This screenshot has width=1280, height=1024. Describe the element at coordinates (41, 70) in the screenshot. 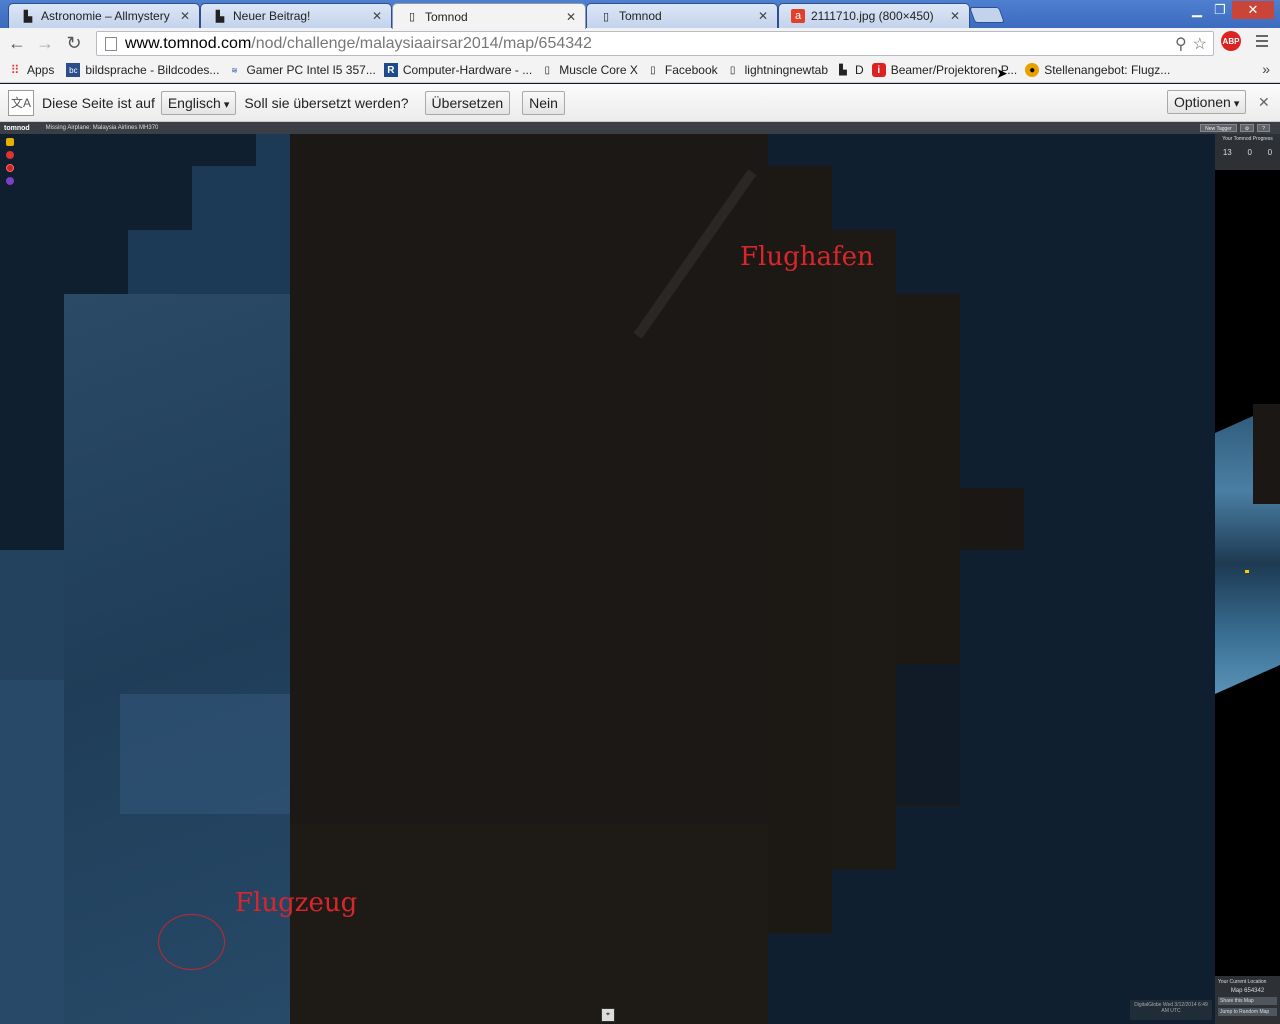

I see `bookmark-label: Apps` at that location.